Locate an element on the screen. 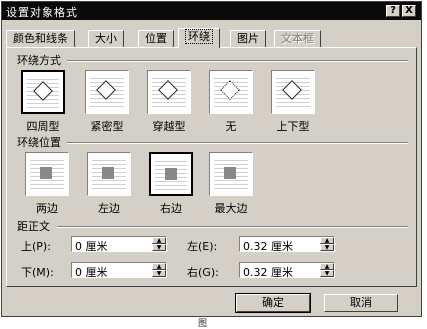 The width and height of the screenshot is (427, 329). figure-caption: 图 is located at coordinates (203, 324).